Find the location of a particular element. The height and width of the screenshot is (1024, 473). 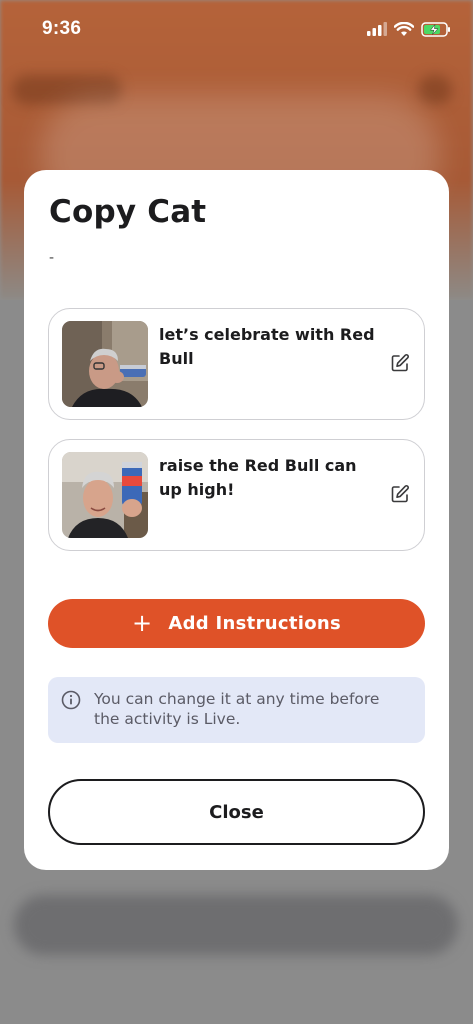

add-instructions-button: + Add Instructions is located at coordinates (236, 623).